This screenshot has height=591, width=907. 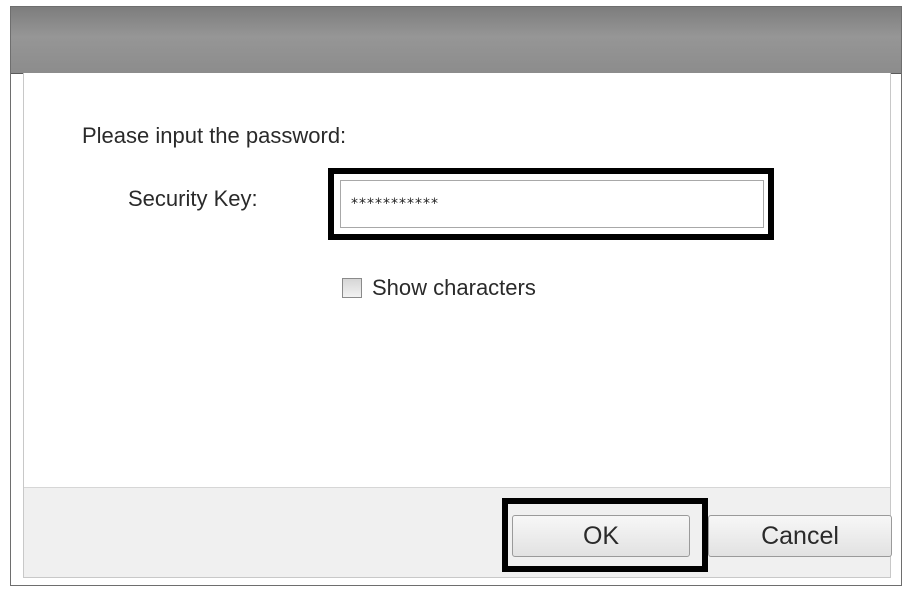 I want to click on dialog-titlebar, so click(x=456, y=40).